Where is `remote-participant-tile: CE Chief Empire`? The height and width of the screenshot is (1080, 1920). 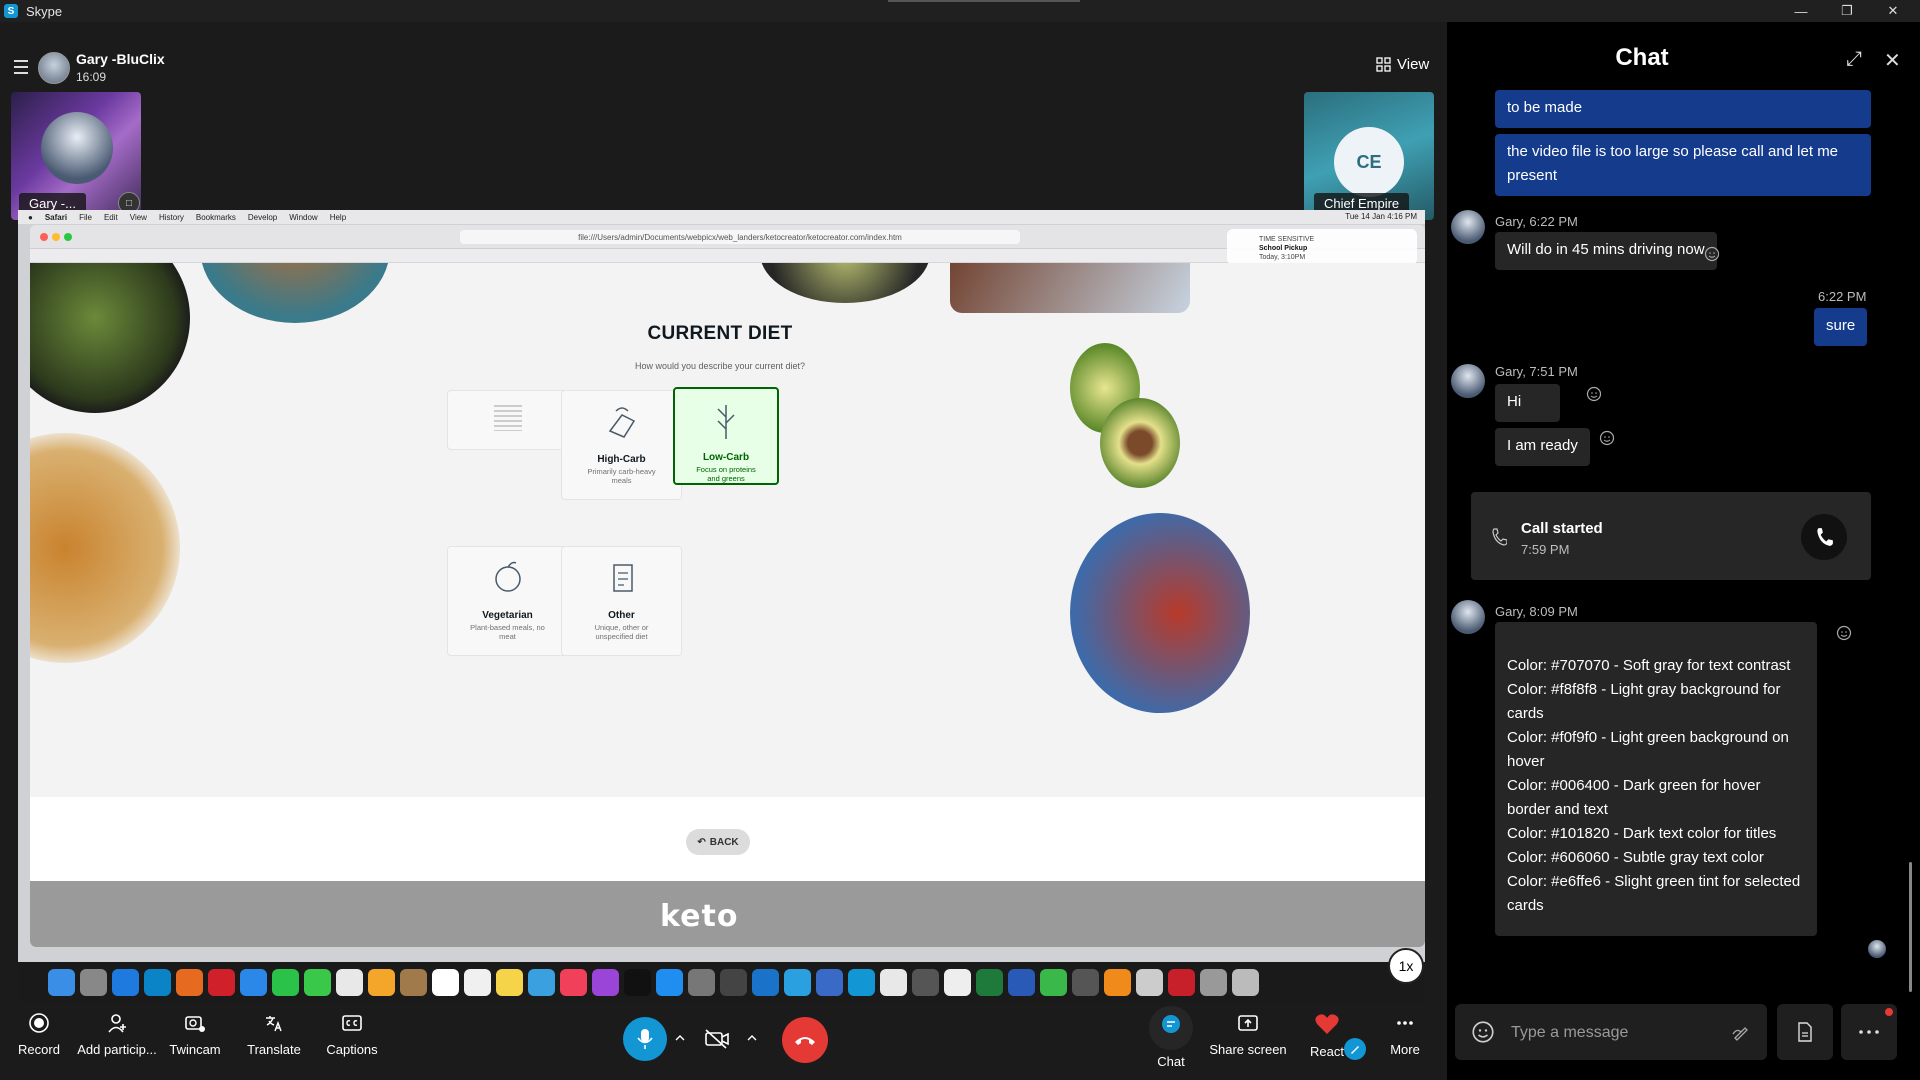 remote-participant-tile: CE Chief Empire is located at coordinates (1369, 156).